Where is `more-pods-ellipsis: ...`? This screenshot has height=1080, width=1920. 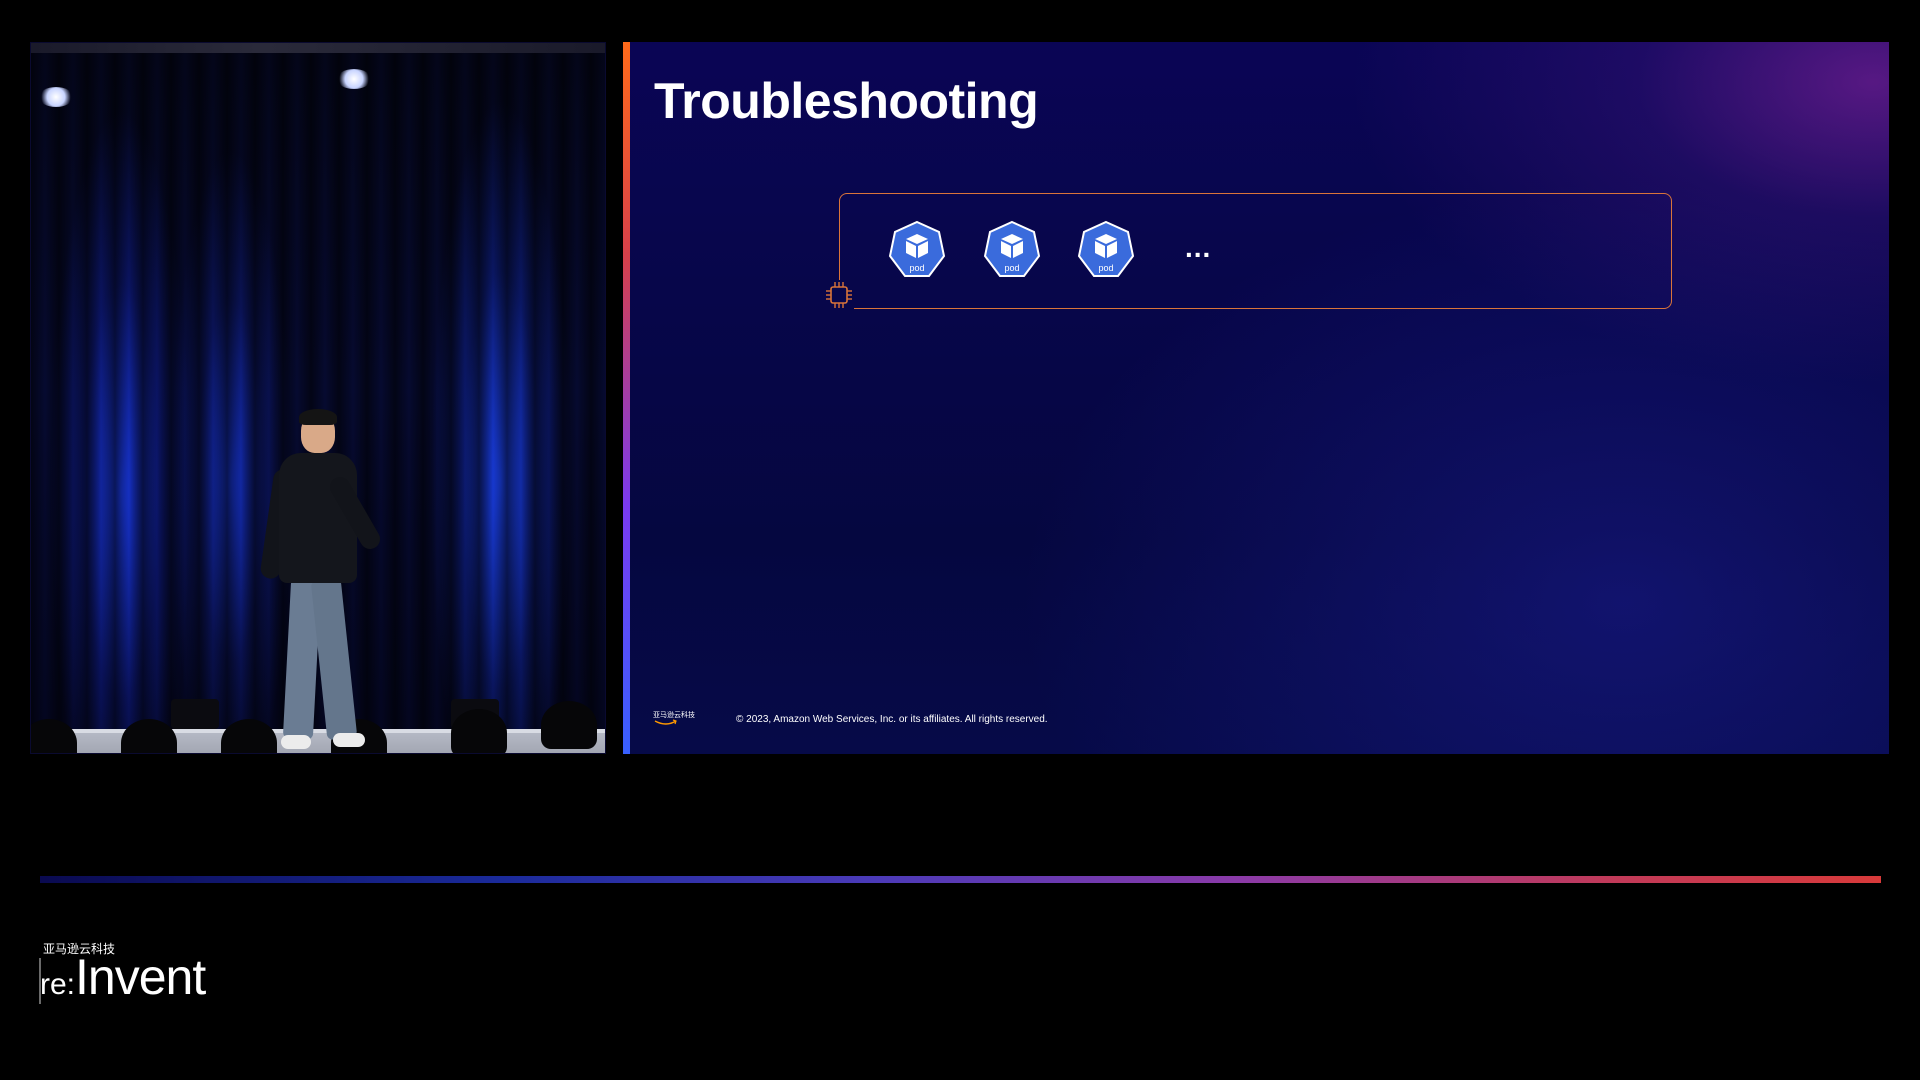
more-pods-ellipsis: ... is located at coordinates (1198, 247).